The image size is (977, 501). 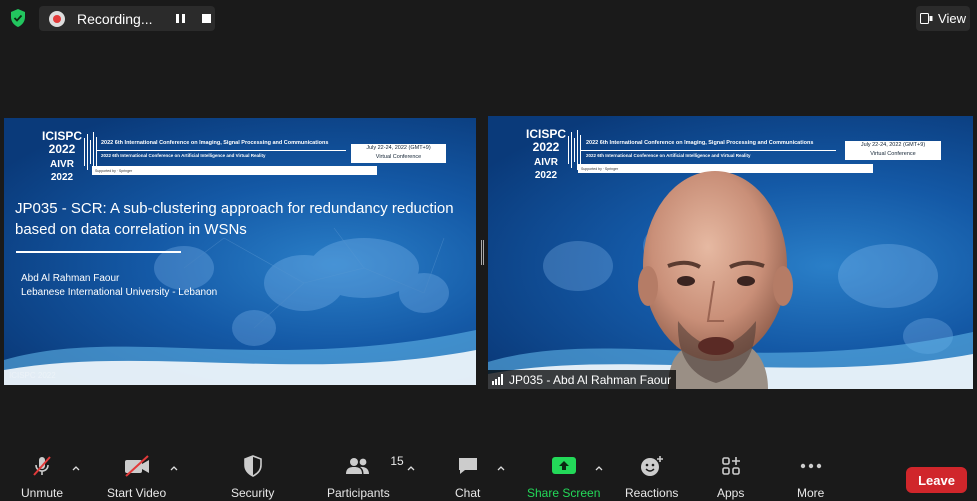 I want to click on title-underline, so click(x=98, y=252).